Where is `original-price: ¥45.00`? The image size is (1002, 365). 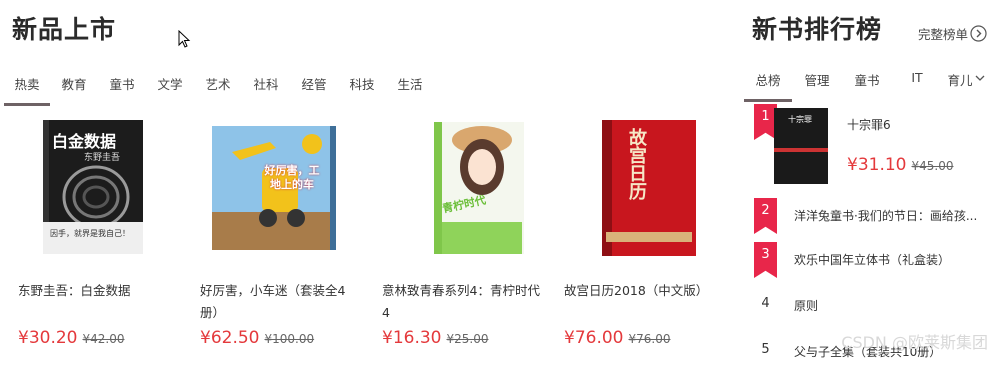 original-price: ¥45.00 is located at coordinates (932, 166).